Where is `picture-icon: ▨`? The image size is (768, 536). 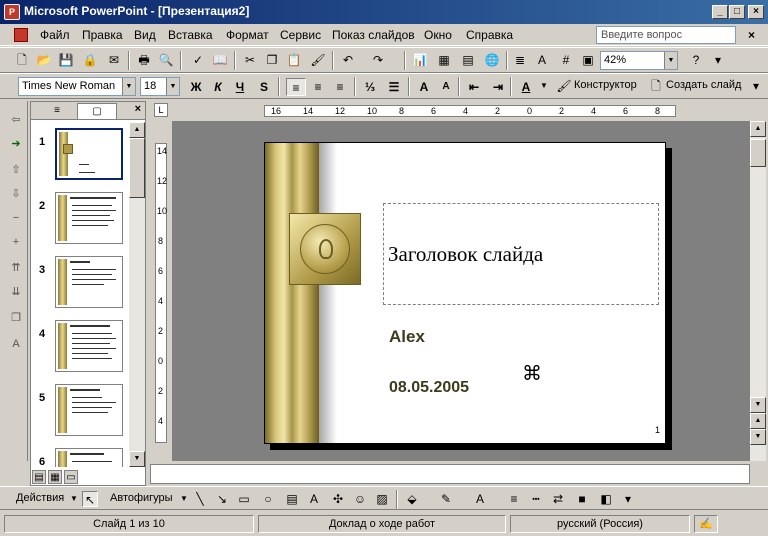 picture-icon: ▨ is located at coordinates (382, 499).